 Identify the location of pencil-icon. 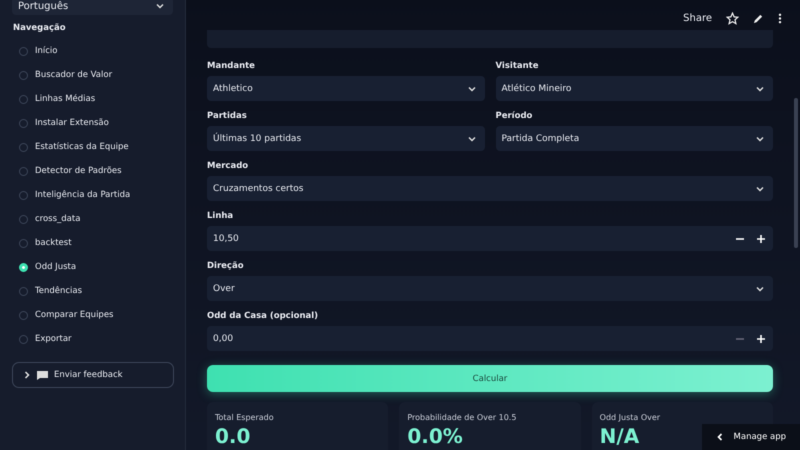
(758, 18).